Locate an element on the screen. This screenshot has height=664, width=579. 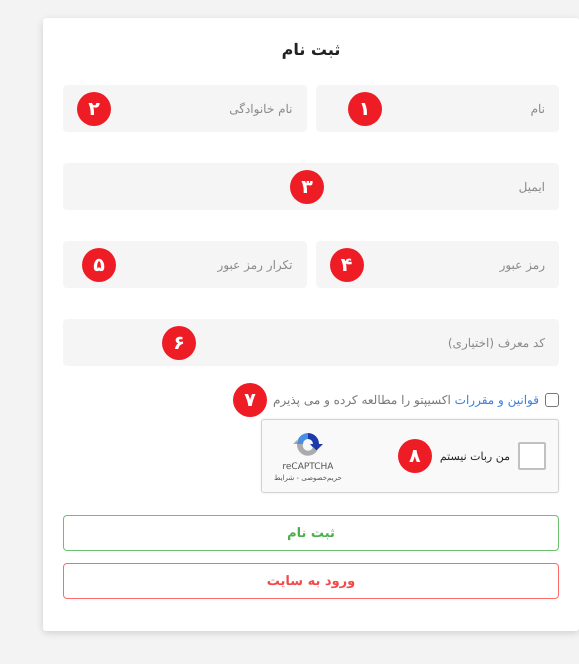
captcha-brand: reCAPTCHA is located at coordinates (308, 467).